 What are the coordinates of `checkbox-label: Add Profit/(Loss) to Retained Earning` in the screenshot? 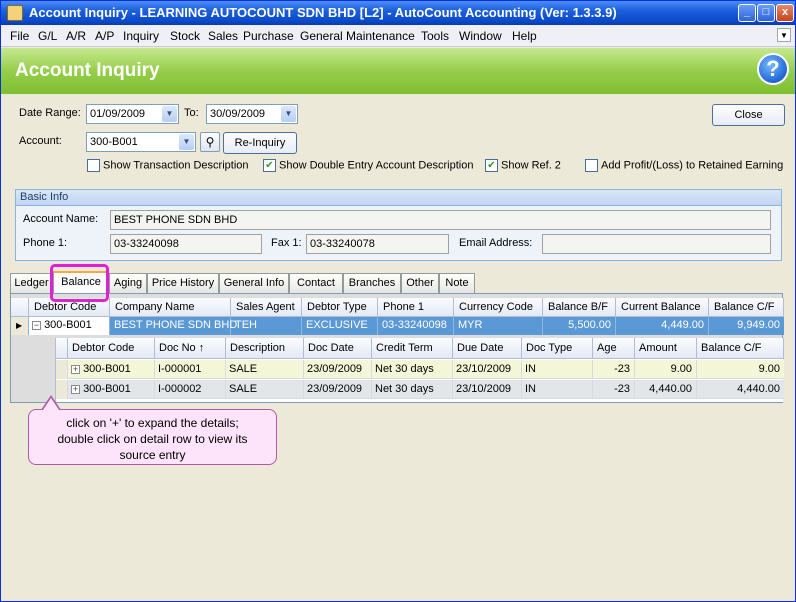 It's located at (692, 165).